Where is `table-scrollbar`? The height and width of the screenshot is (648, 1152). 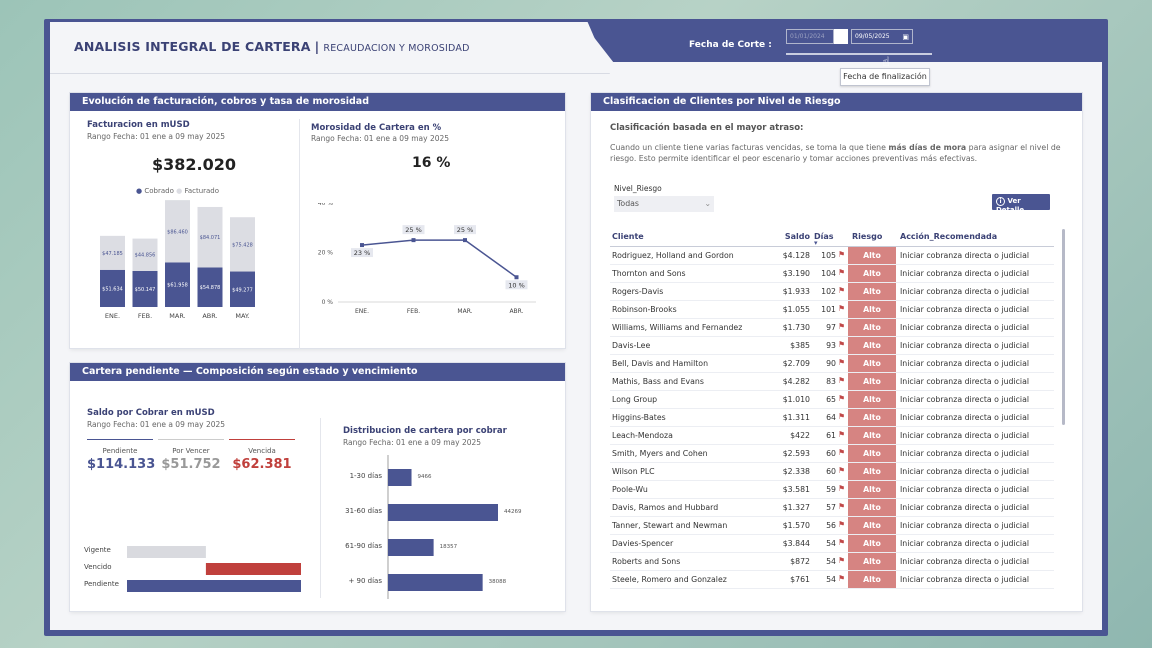
table-scrollbar is located at coordinates (1063, 327).